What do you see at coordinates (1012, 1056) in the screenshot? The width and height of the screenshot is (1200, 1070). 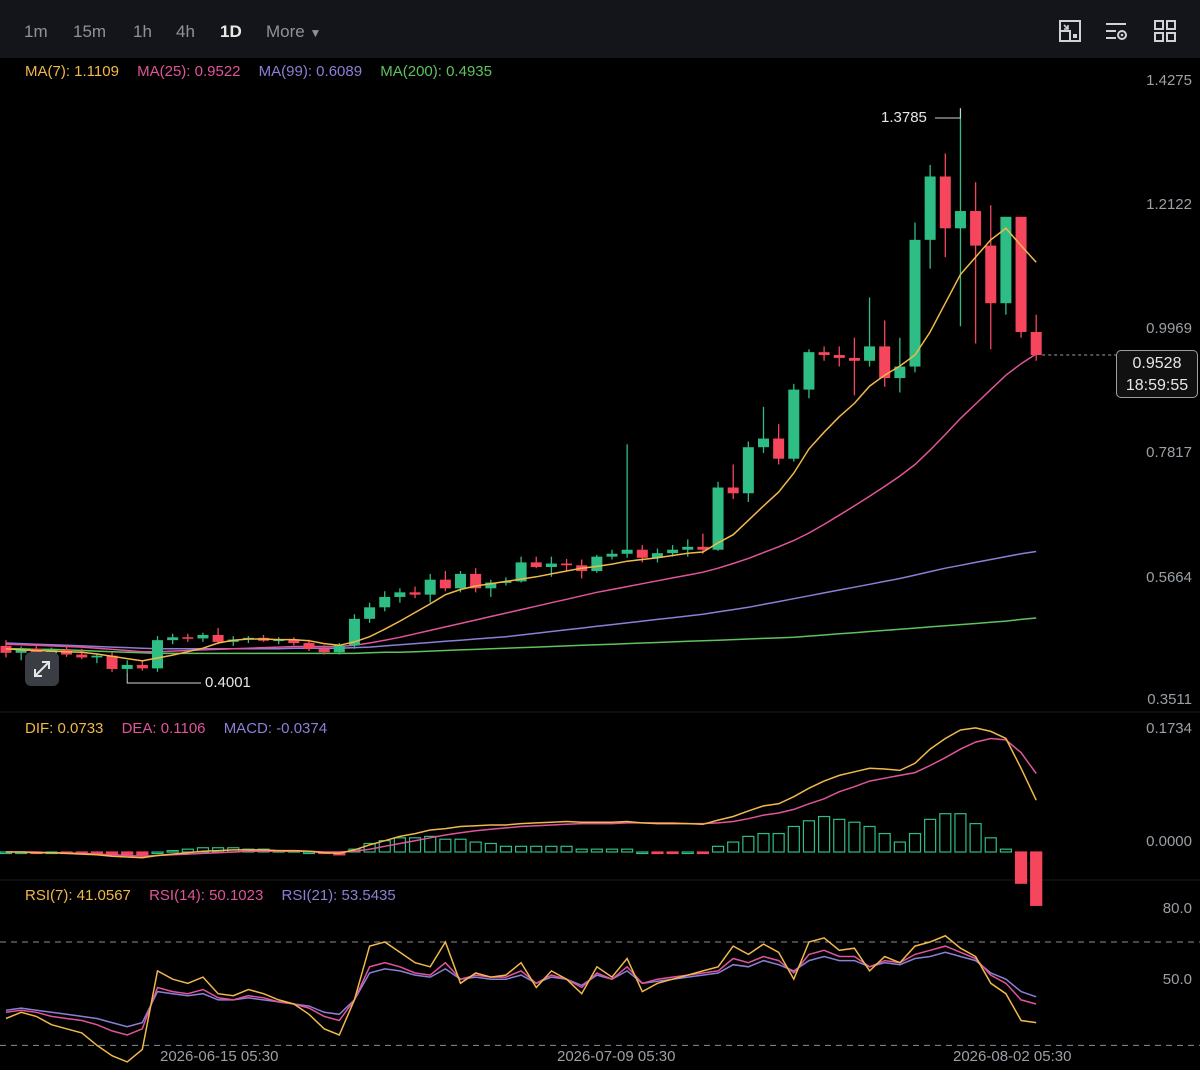 I see `x-tick-label: 2026-08-02 05:30` at bounding box center [1012, 1056].